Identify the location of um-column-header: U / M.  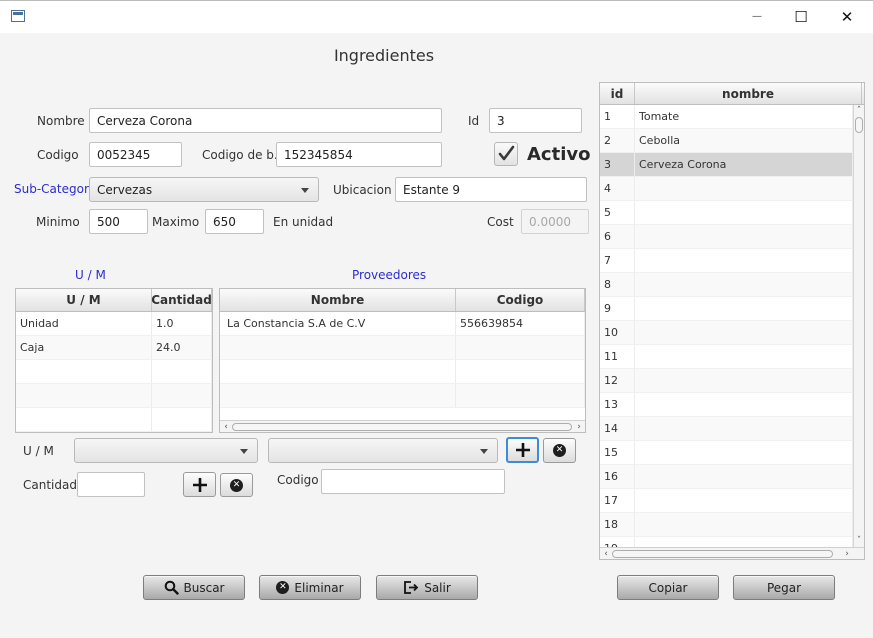
(84, 300).